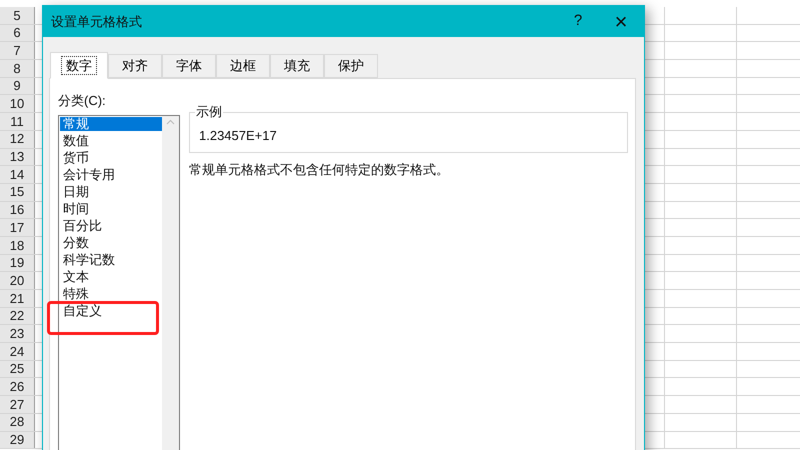 This screenshot has height=450, width=800. I want to click on category-item: 特殊, so click(74, 293).